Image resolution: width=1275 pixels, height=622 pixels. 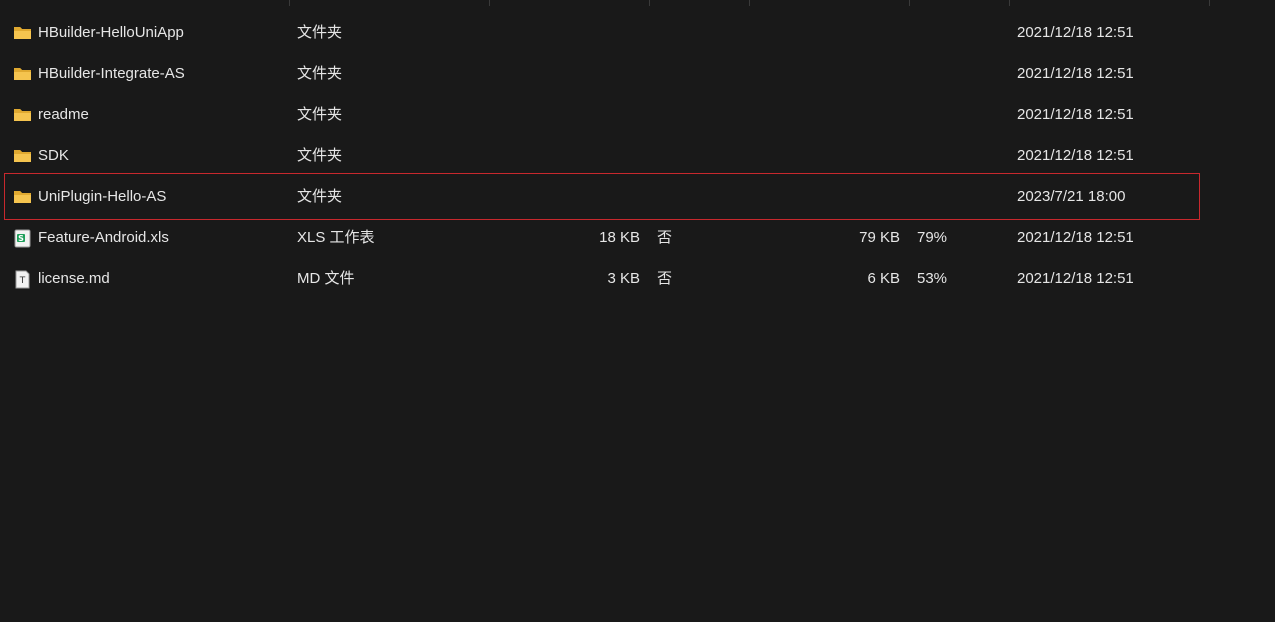 I want to click on file-type: XLS 工作表, so click(x=336, y=237).